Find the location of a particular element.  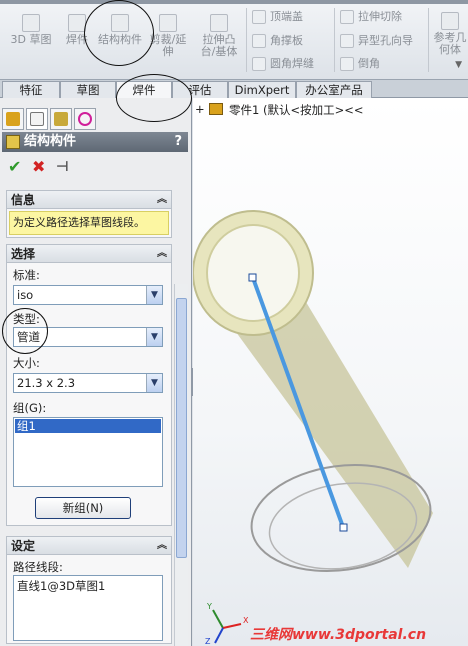

triad-y-label: Y is located at coordinates (209, 606).